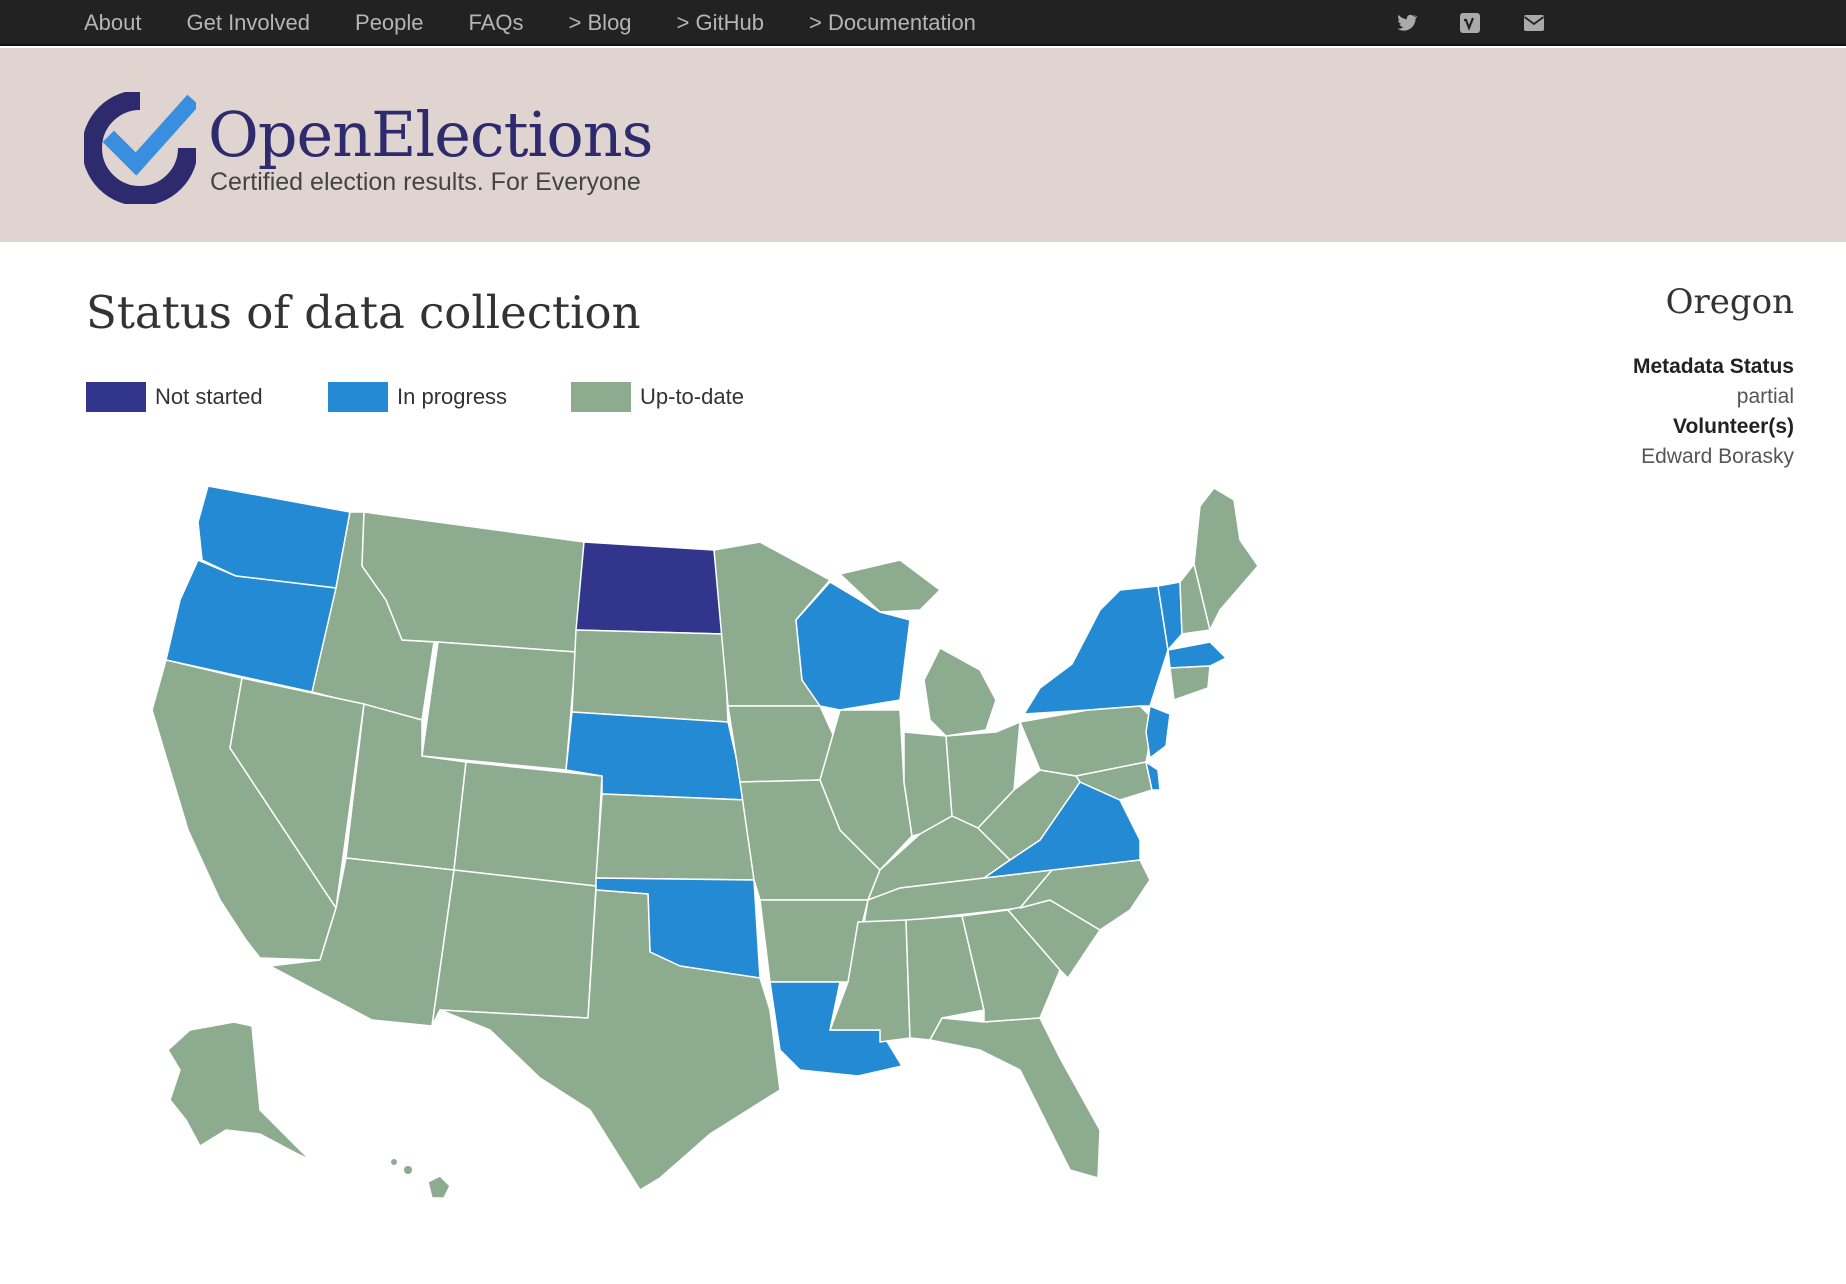 The height and width of the screenshot is (1284, 1846). What do you see at coordinates (1534, 23) in the screenshot?
I see `email-icon` at bounding box center [1534, 23].